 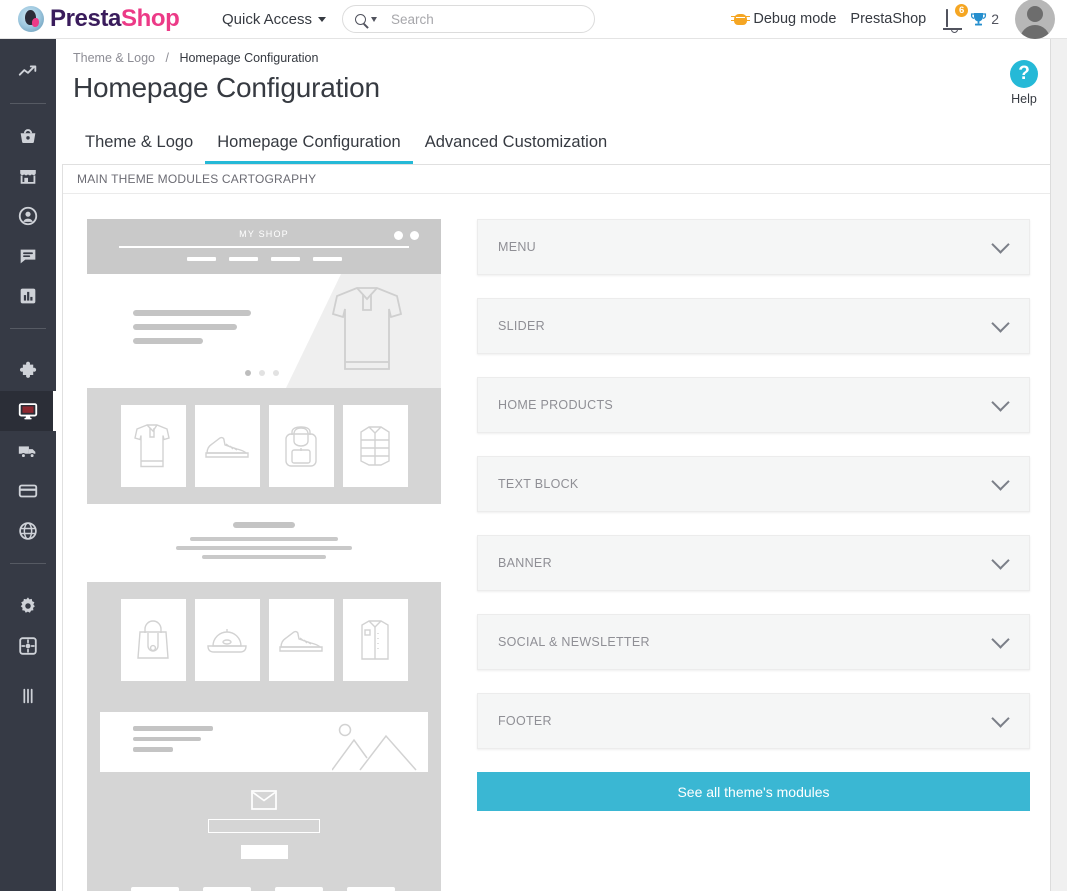 I want to click on see-all-theme-modules-button: See all theme's modules, so click(x=753, y=791).